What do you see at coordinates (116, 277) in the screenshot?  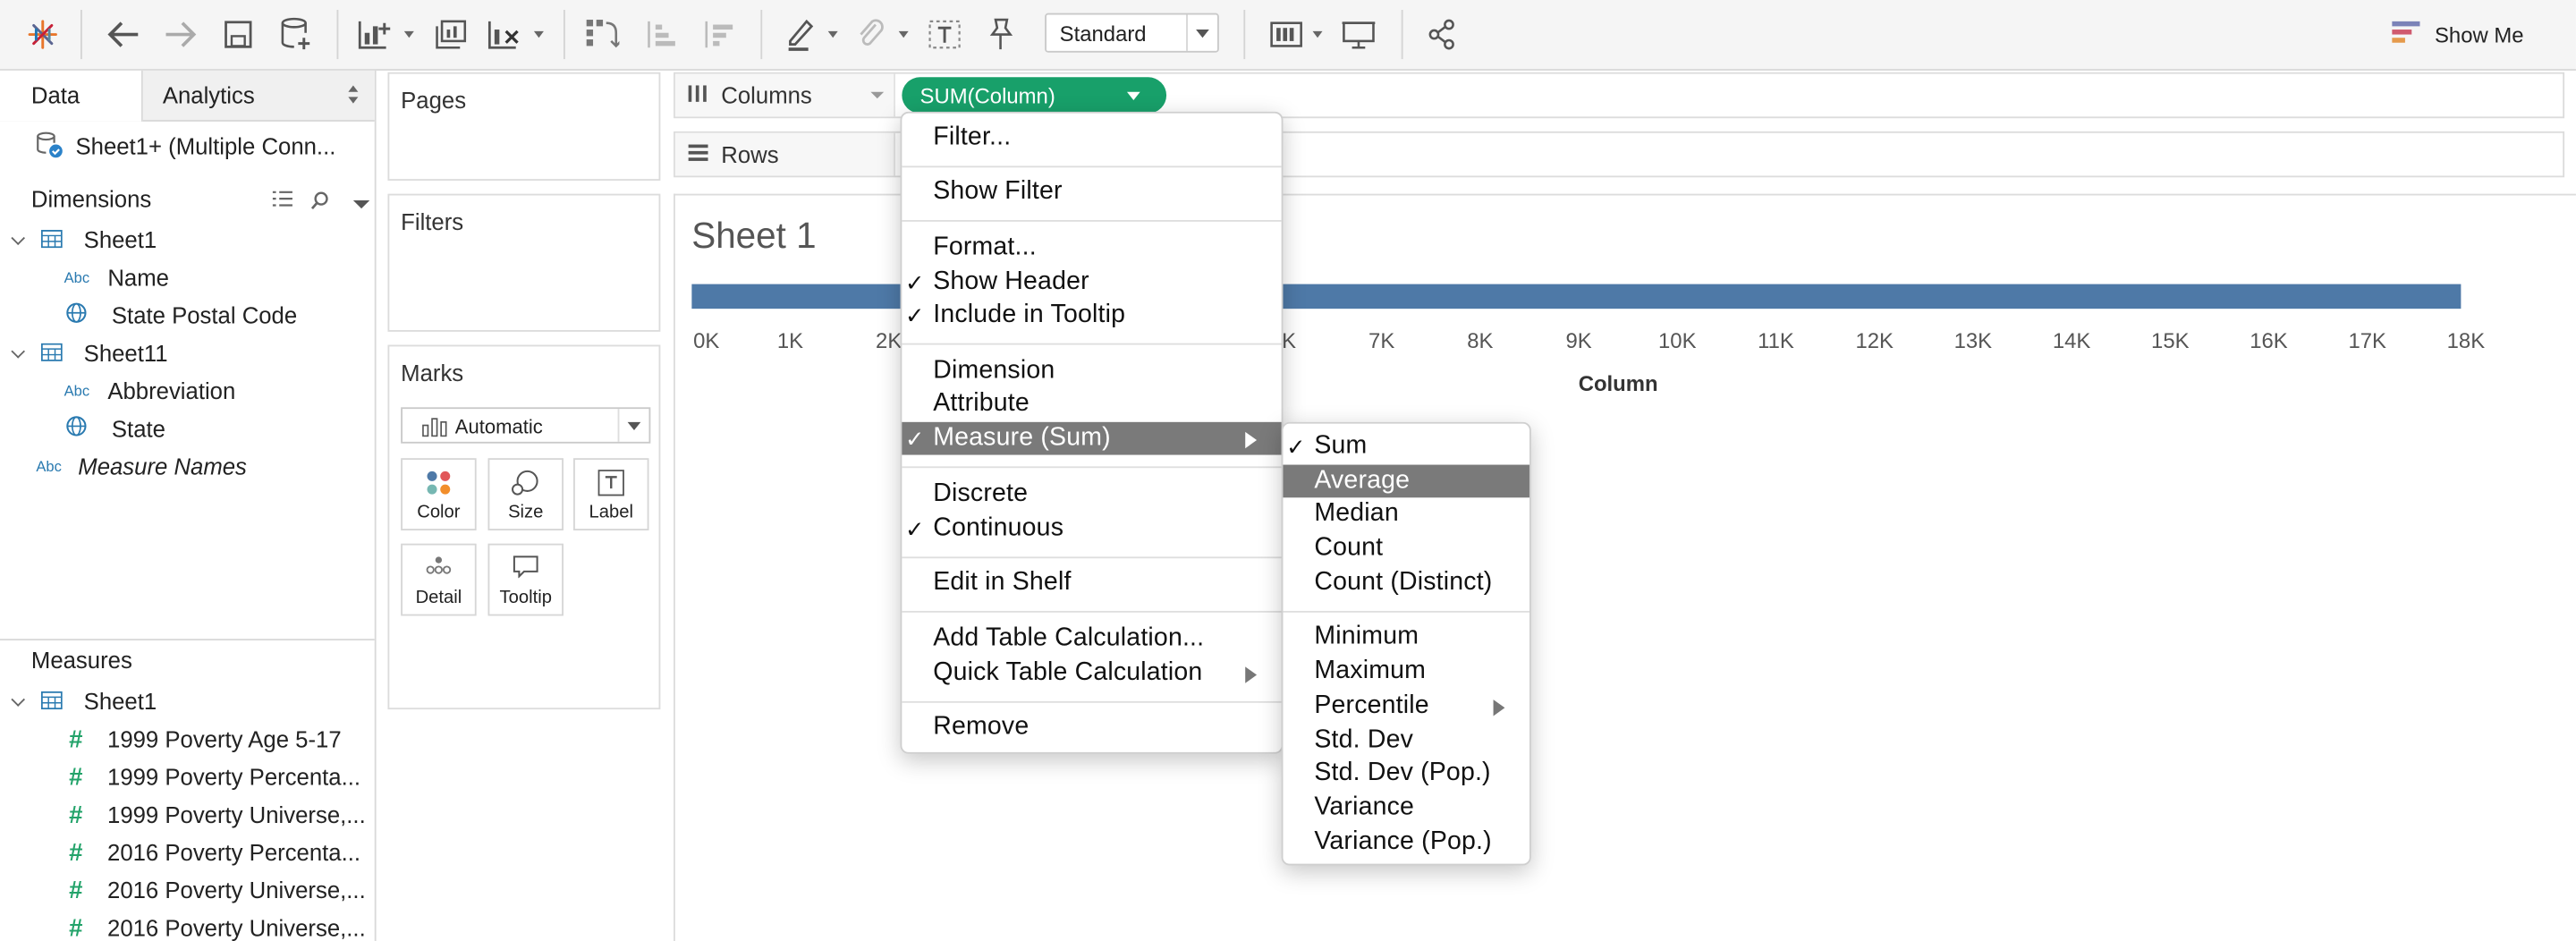 I see `dimension-field-name: Abc Name` at bounding box center [116, 277].